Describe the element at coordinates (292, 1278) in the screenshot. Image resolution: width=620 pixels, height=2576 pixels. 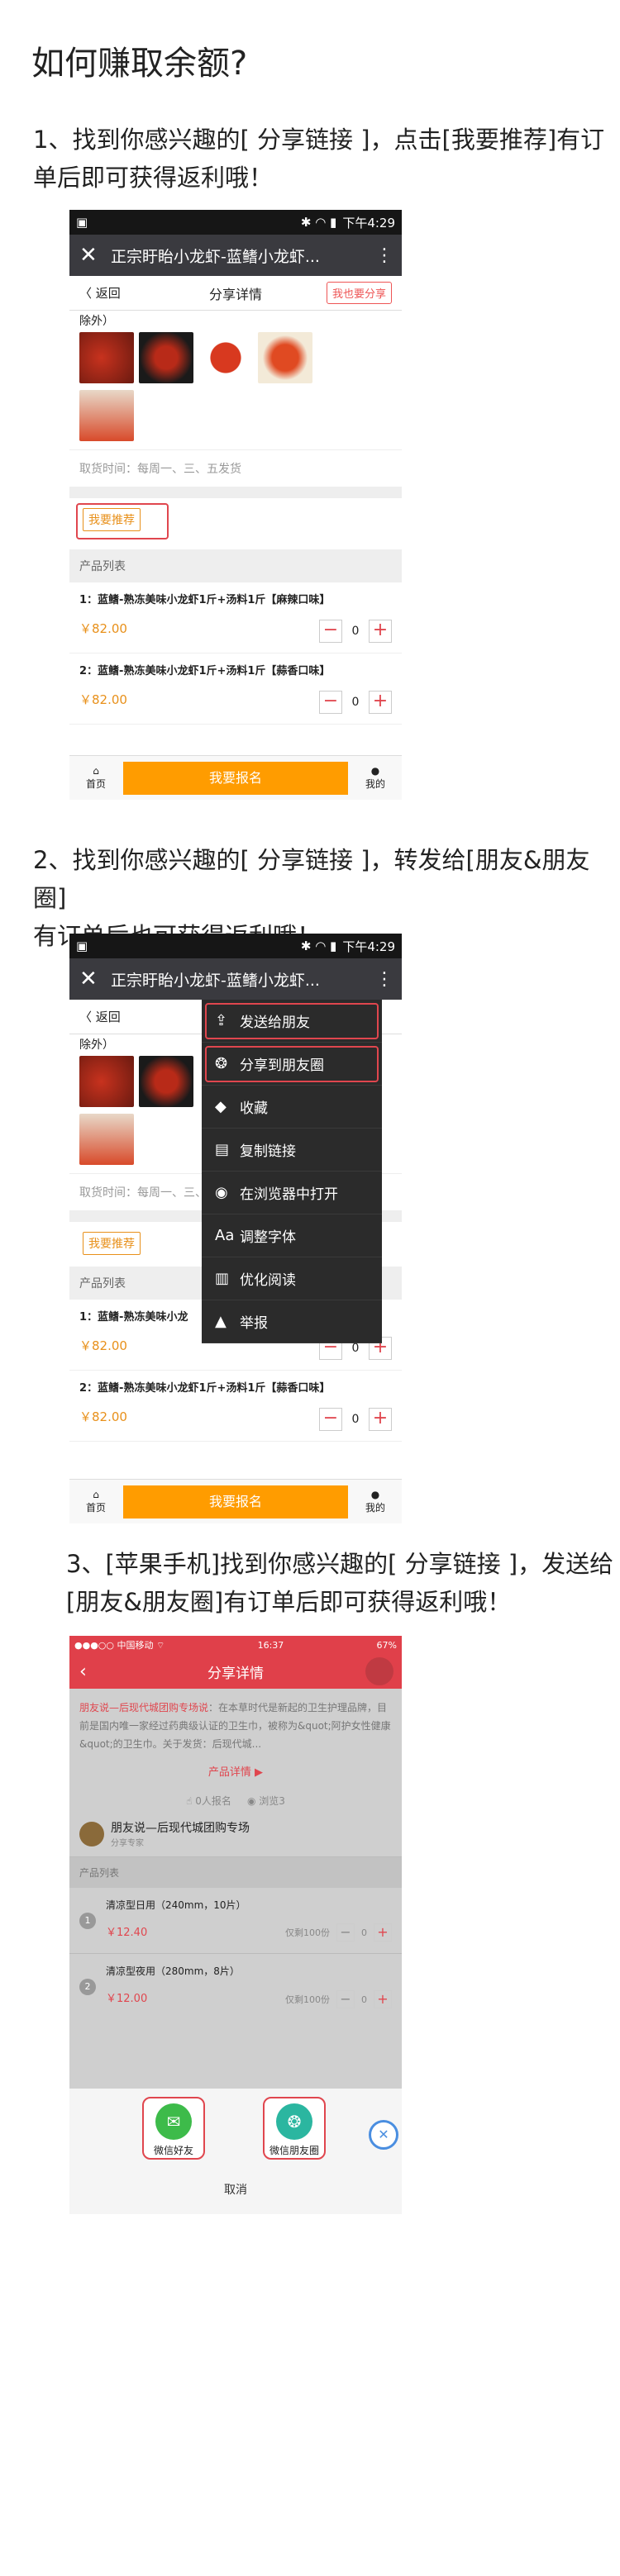
I see `menu-reading-mode: ▥ 优化阅读` at that location.